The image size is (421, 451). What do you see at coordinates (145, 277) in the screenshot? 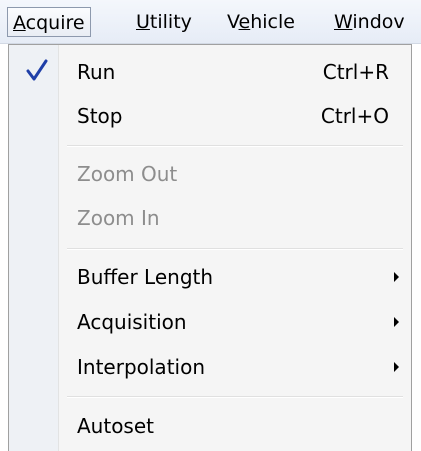
I see `menu-item-buffer-length-label: Buffer Length` at bounding box center [145, 277].